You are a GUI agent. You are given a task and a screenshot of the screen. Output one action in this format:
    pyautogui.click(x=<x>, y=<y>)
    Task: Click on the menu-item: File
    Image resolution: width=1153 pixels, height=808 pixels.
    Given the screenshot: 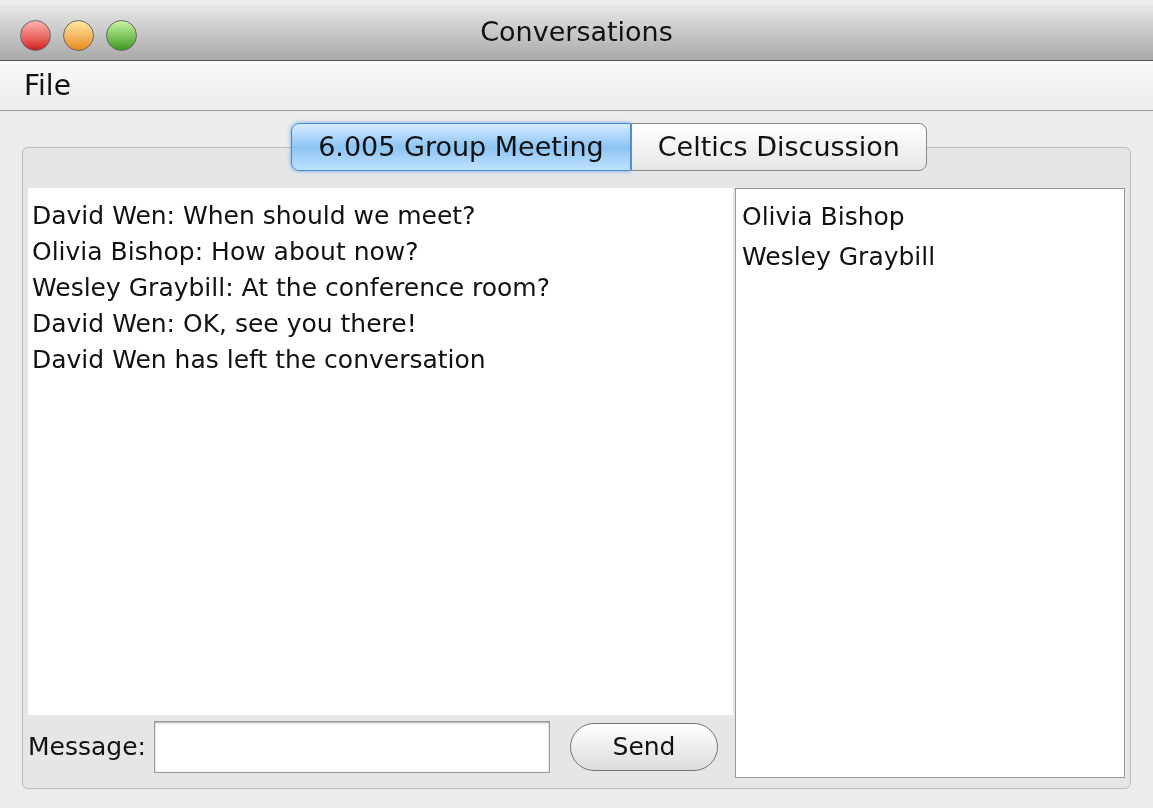 What is the action you would take?
    pyautogui.click(x=47, y=85)
    